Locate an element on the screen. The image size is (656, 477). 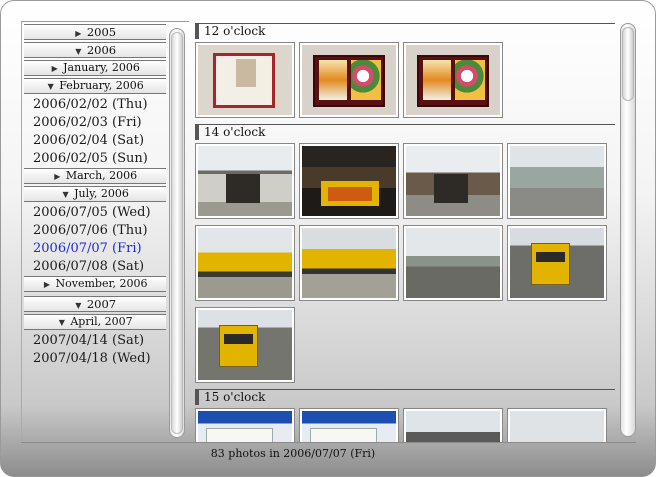
tree-header: ▶ 2005 is located at coordinates (95, 32).